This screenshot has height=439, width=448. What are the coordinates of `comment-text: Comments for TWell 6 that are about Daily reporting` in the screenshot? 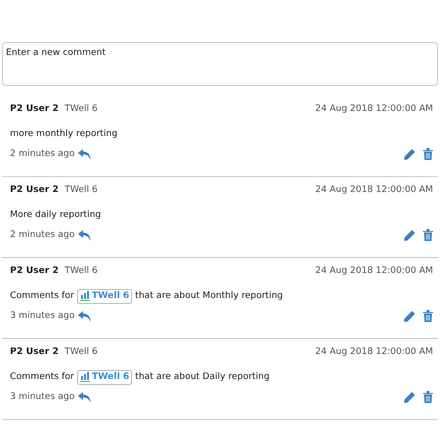 It's located at (224, 377).